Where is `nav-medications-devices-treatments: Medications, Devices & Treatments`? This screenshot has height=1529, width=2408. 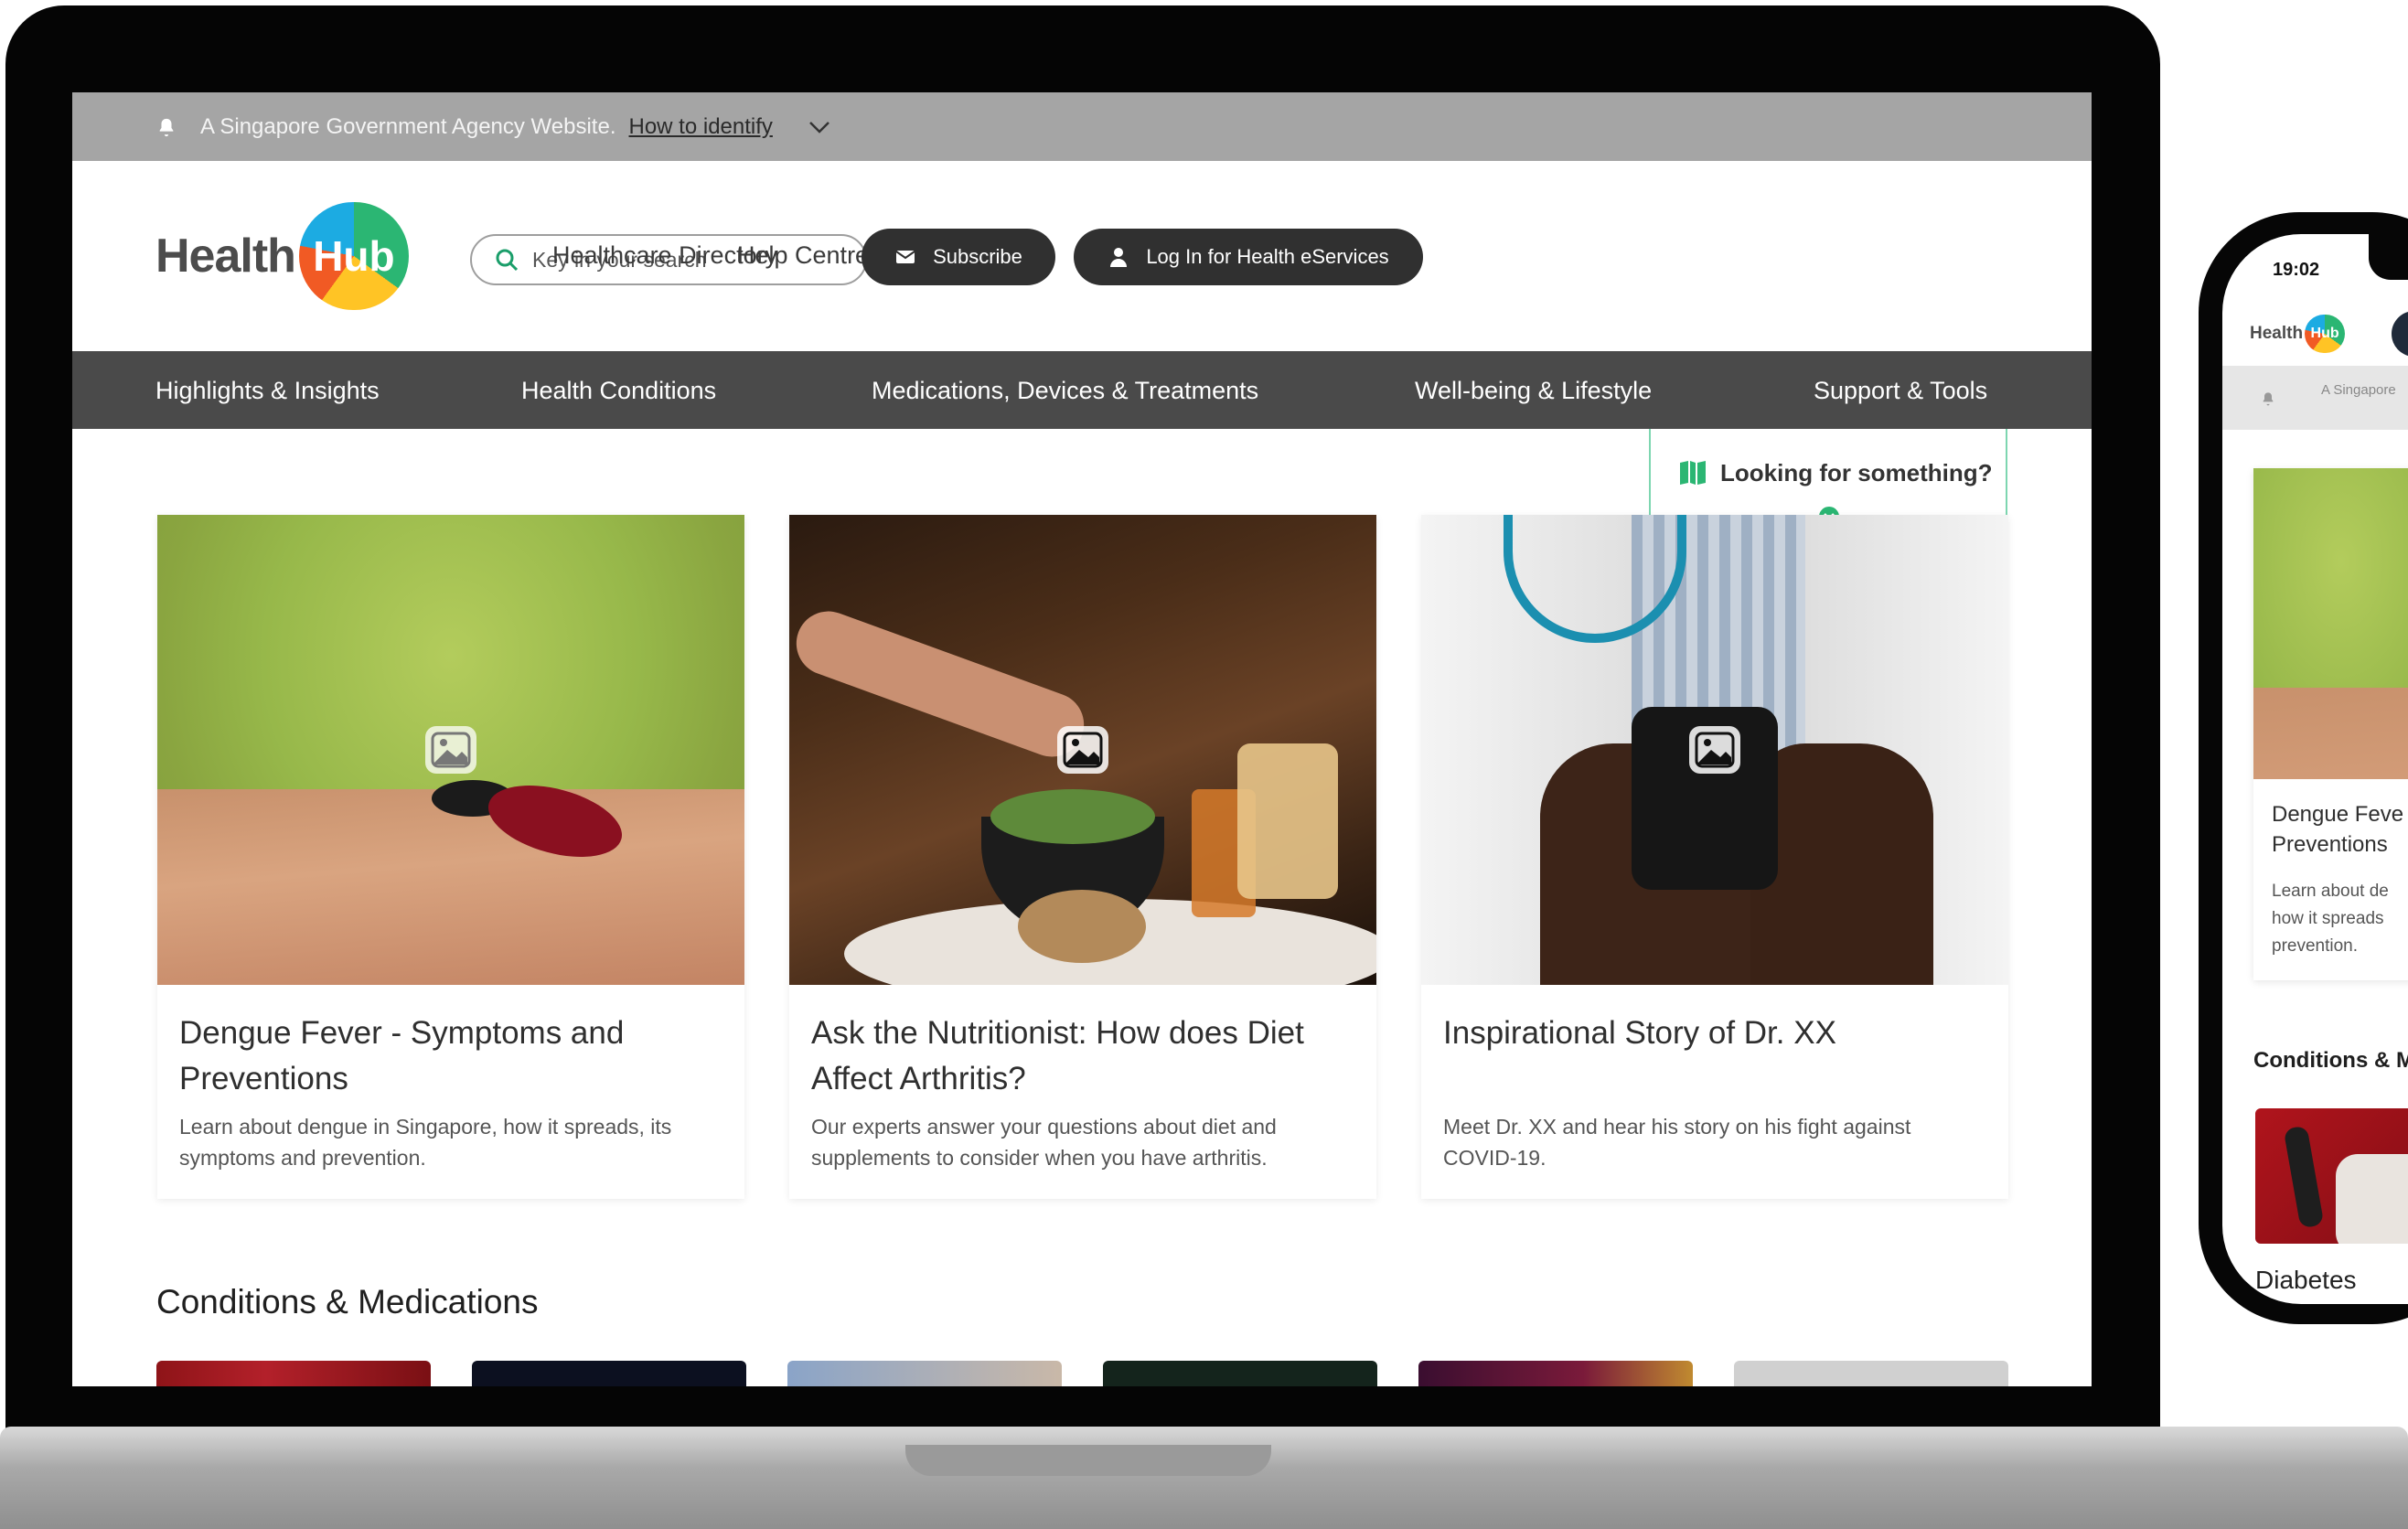
nav-medications-devices-treatments: Medications, Devices & Treatments is located at coordinates (1065, 391).